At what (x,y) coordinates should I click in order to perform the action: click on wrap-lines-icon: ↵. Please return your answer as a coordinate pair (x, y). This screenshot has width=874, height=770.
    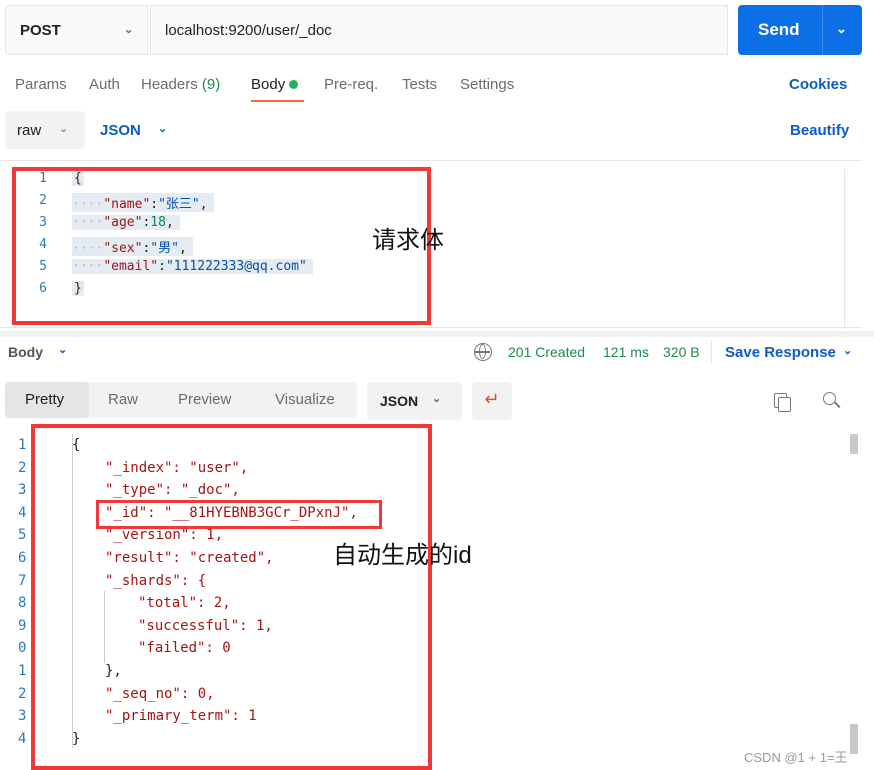
    Looking at the image, I should click on (492, 401).